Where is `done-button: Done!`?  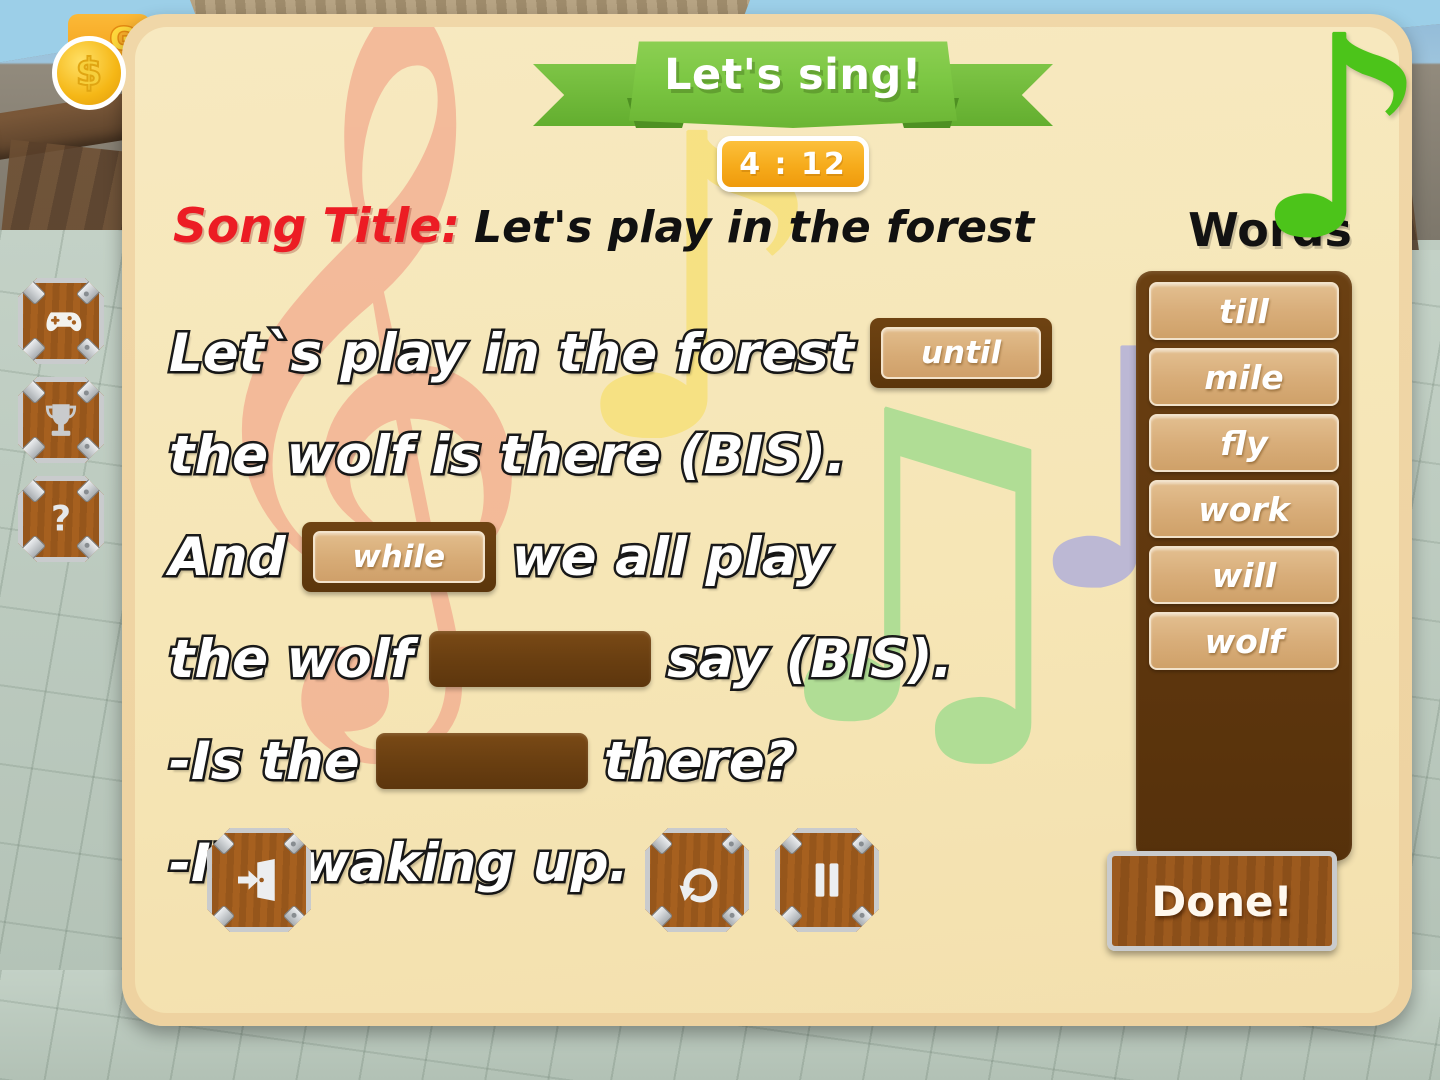 done-button: Done! is located at coordinates (1222, 901).